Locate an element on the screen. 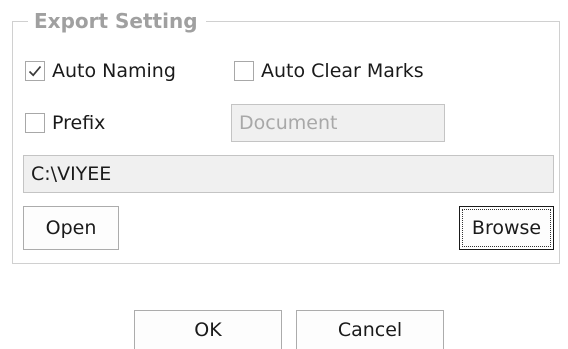 The height and width of the screenshot is (349, 568). auto-naming-checkbox-box is located at coordinates (35, 71).